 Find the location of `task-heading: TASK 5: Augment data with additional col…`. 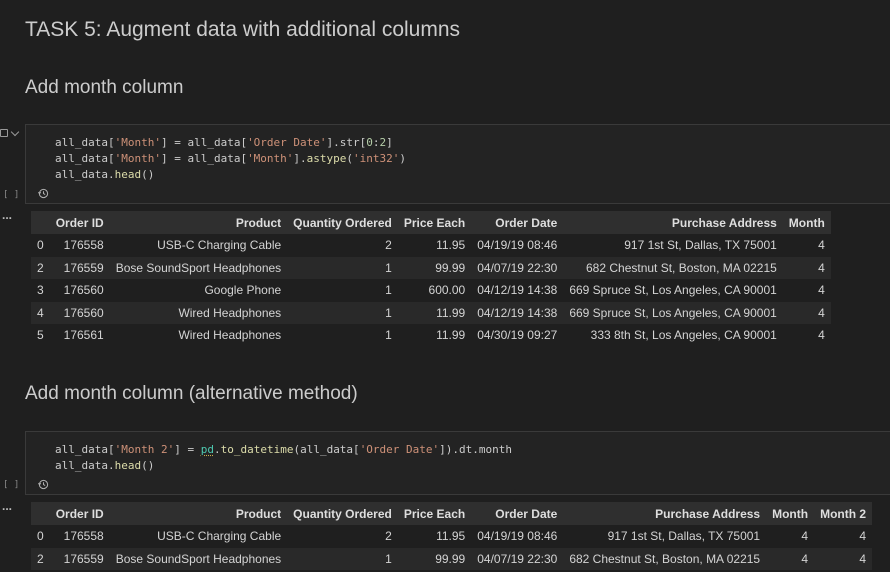

task-heading: TASK 5: Augment data with additional col… is located at coordinates (243, 29).